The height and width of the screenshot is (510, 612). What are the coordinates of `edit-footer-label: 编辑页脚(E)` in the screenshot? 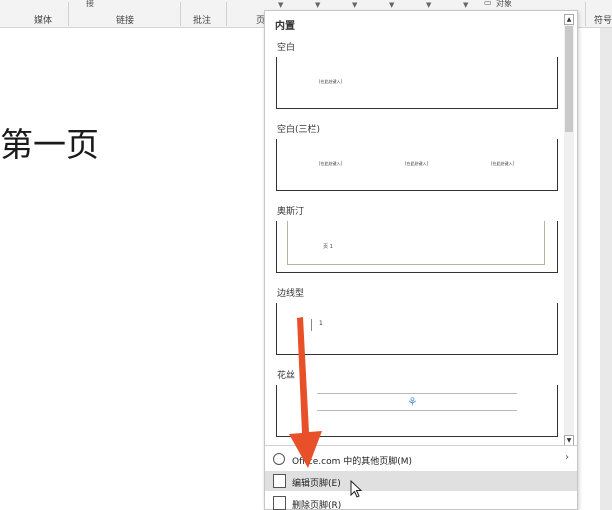 It's located at (316, 484).